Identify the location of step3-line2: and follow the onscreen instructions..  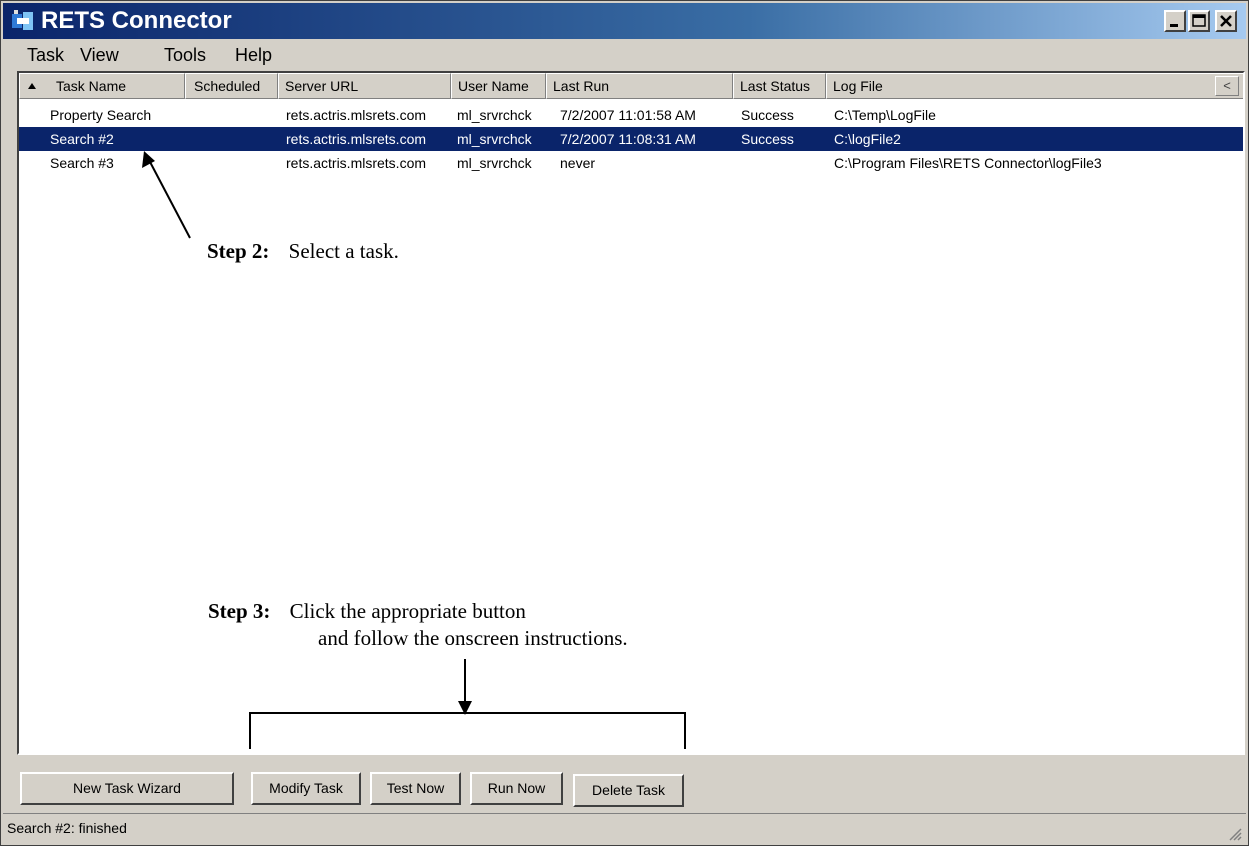
(473, 638).